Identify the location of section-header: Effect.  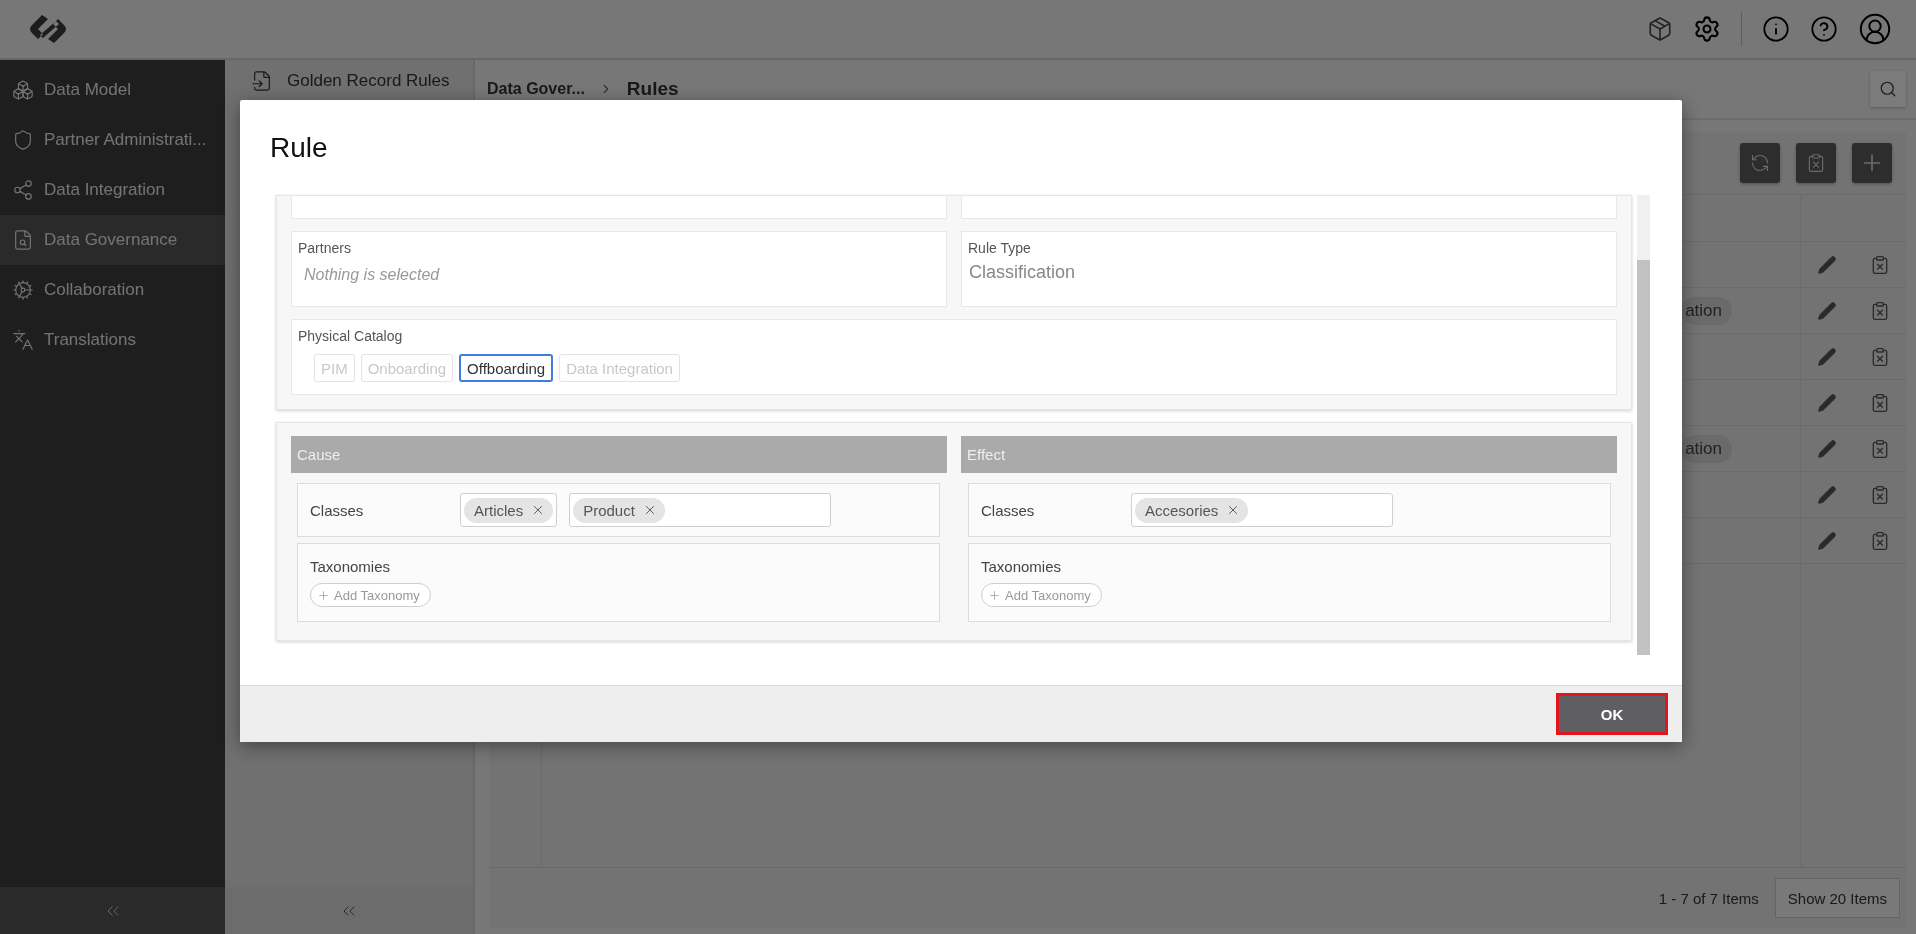
(1289, 454).